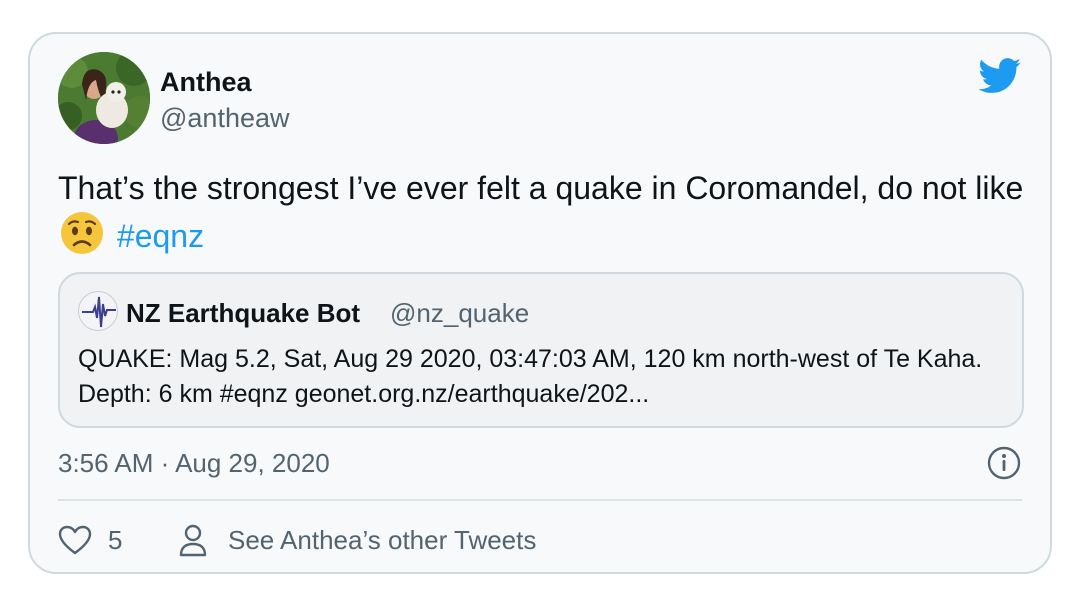 The image size is (1080, 590). What do you see at coordinates (82, 233) in the screenshot?
I see `worried-face-emoji-icon` at bounding box center [82, 233].